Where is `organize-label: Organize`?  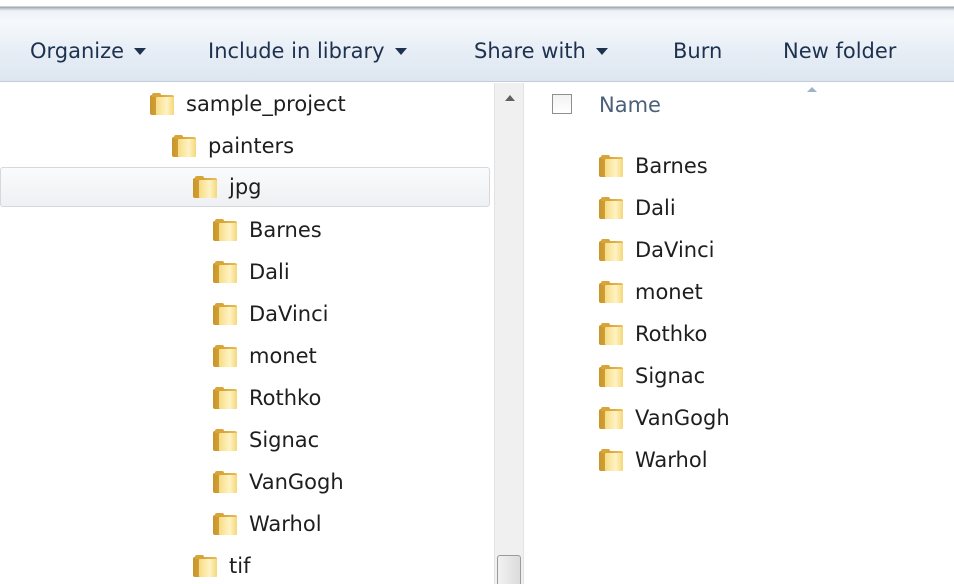
organize-label: Organize is located at coordinates (77, 51).